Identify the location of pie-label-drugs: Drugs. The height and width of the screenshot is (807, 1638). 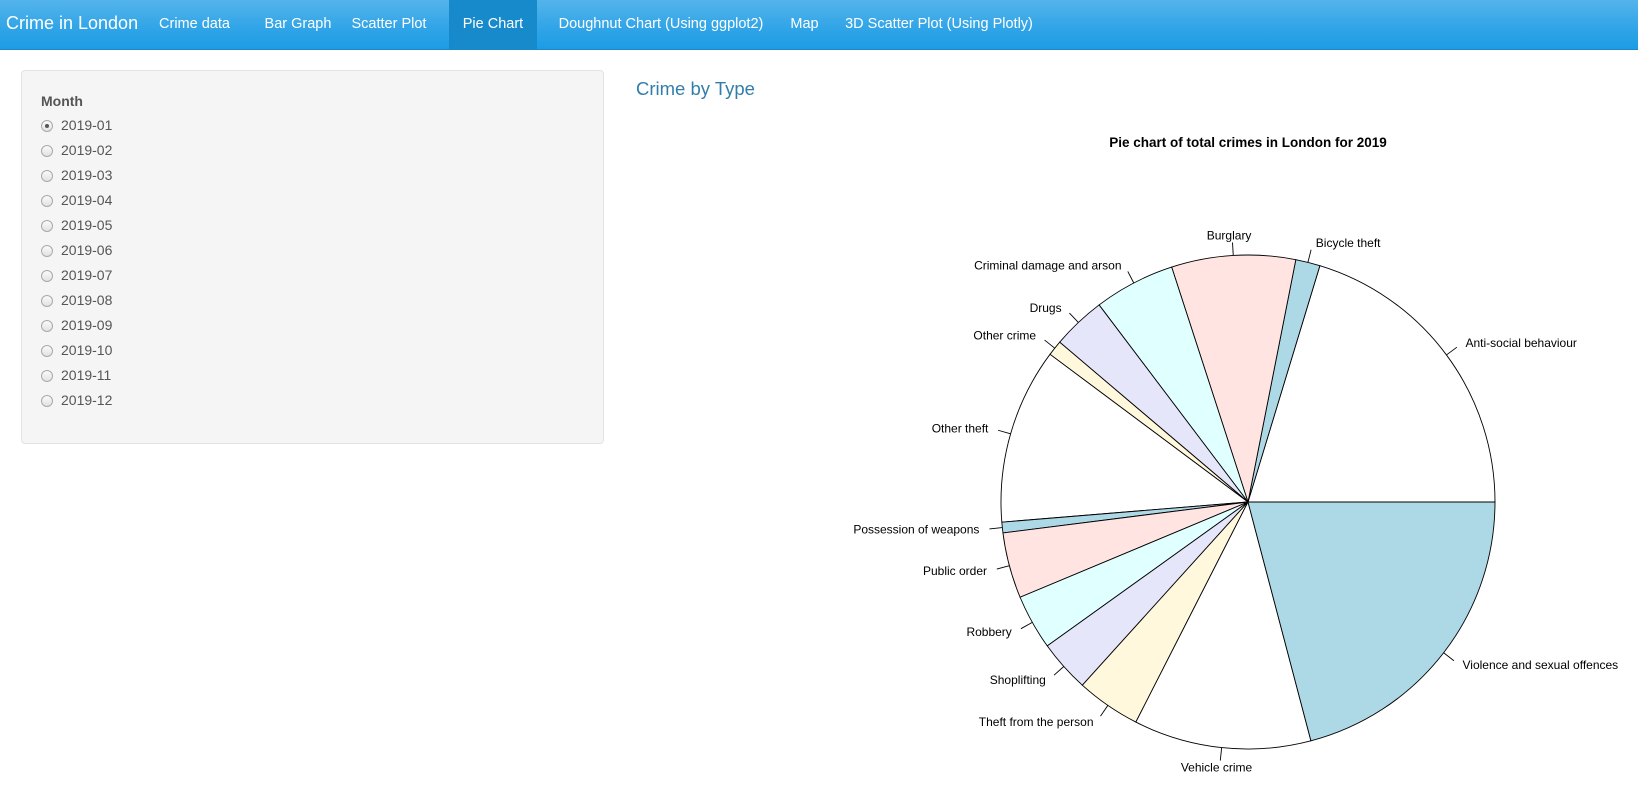
(1046, 308).